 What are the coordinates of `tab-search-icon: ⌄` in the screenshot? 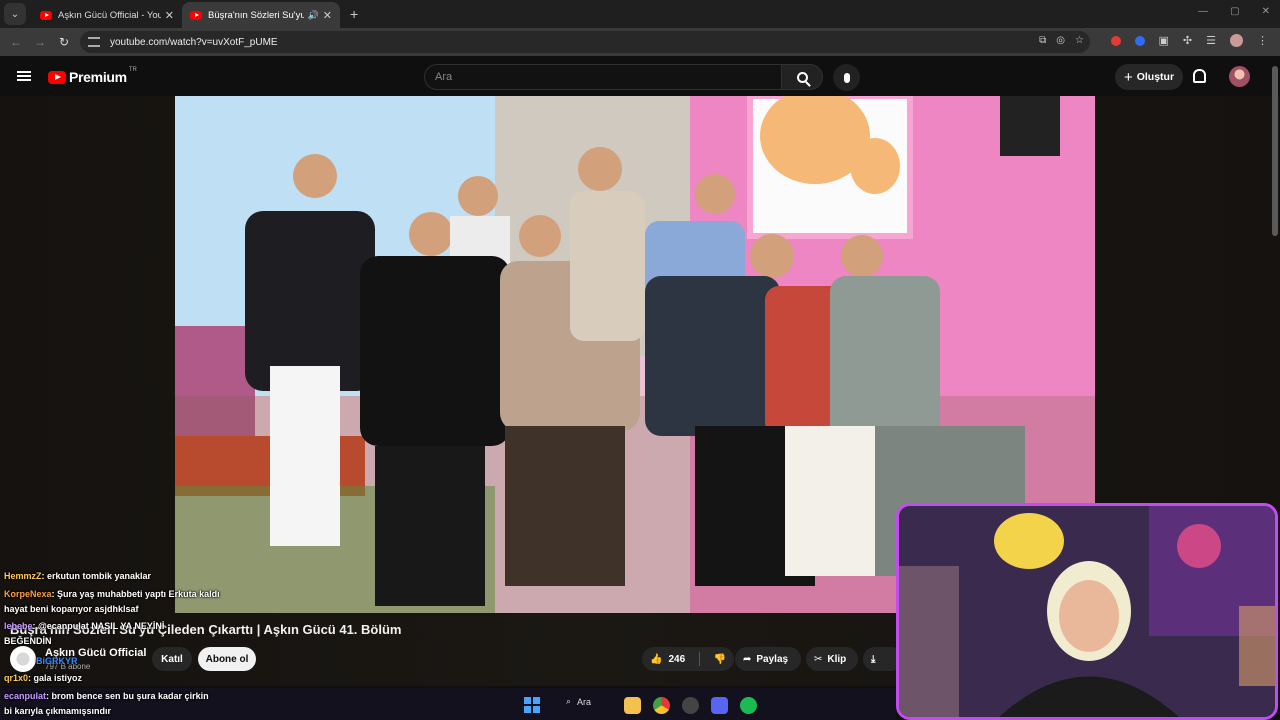 It's located at (15, 14).